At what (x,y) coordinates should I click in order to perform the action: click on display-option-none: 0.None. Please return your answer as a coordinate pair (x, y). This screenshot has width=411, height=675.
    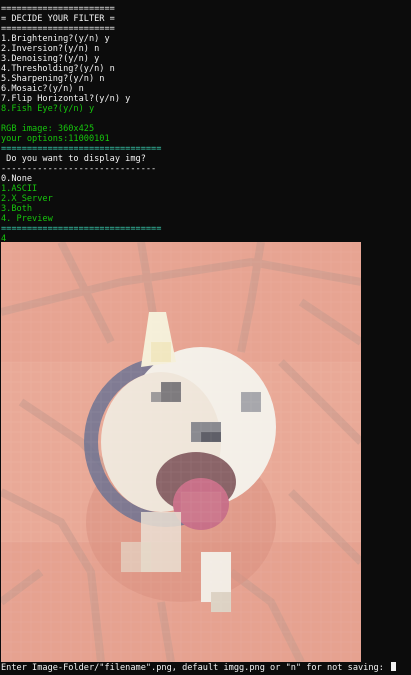
    Looking at the image, I should click on (17, 179).